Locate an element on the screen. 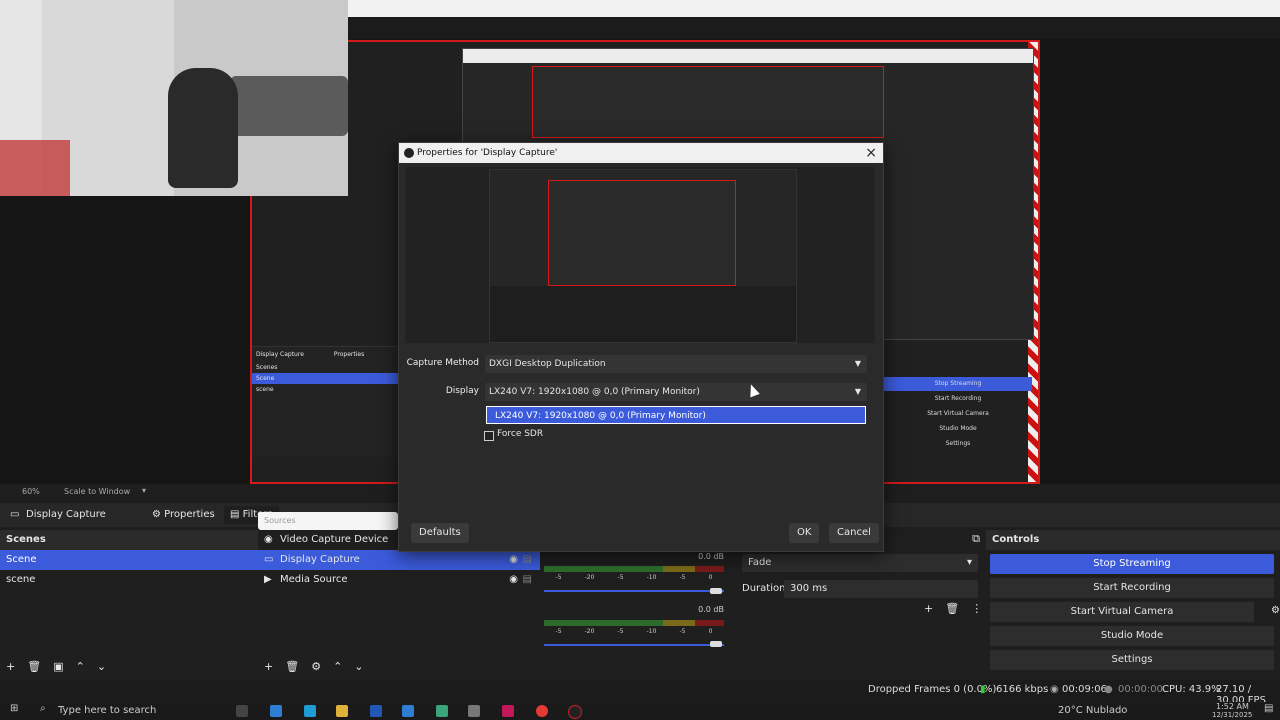  display-label: Display is located at coordinates (462, 391).